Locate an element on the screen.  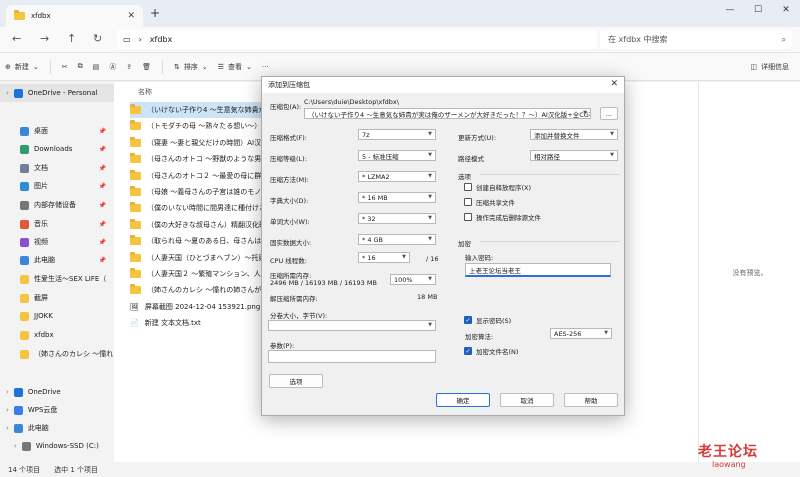
divider is located at coordinates (550, 174).